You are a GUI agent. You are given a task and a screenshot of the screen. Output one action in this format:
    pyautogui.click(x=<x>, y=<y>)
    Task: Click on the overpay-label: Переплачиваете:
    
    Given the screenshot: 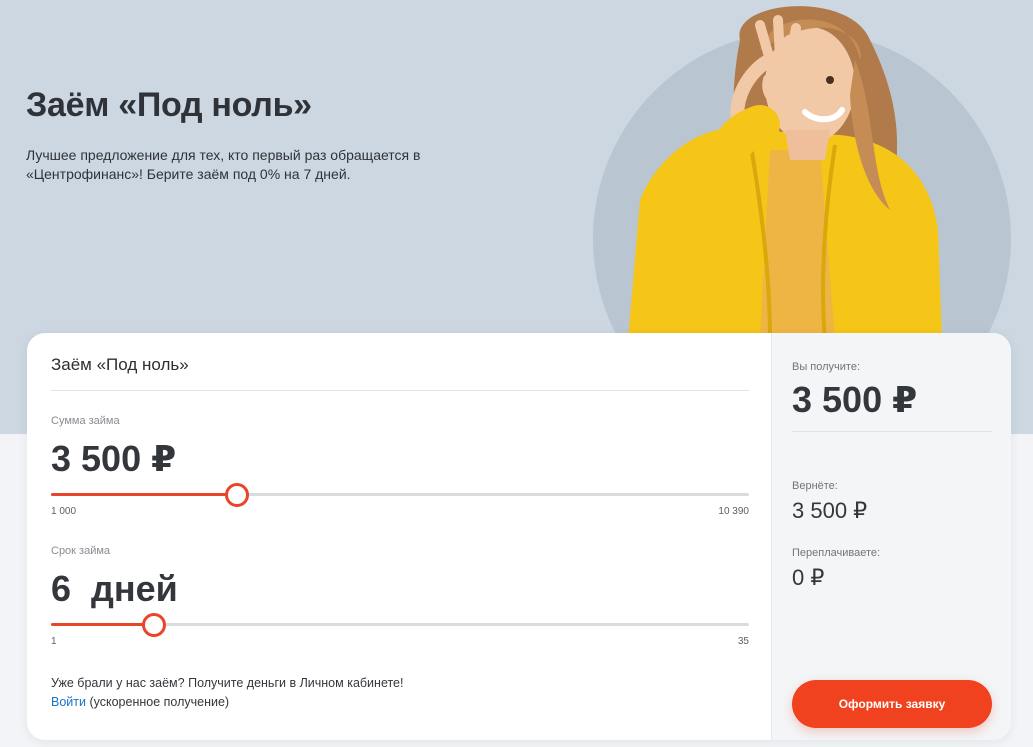 What is the action you would take?
    pyautogui.click(x=836, y=553)
    